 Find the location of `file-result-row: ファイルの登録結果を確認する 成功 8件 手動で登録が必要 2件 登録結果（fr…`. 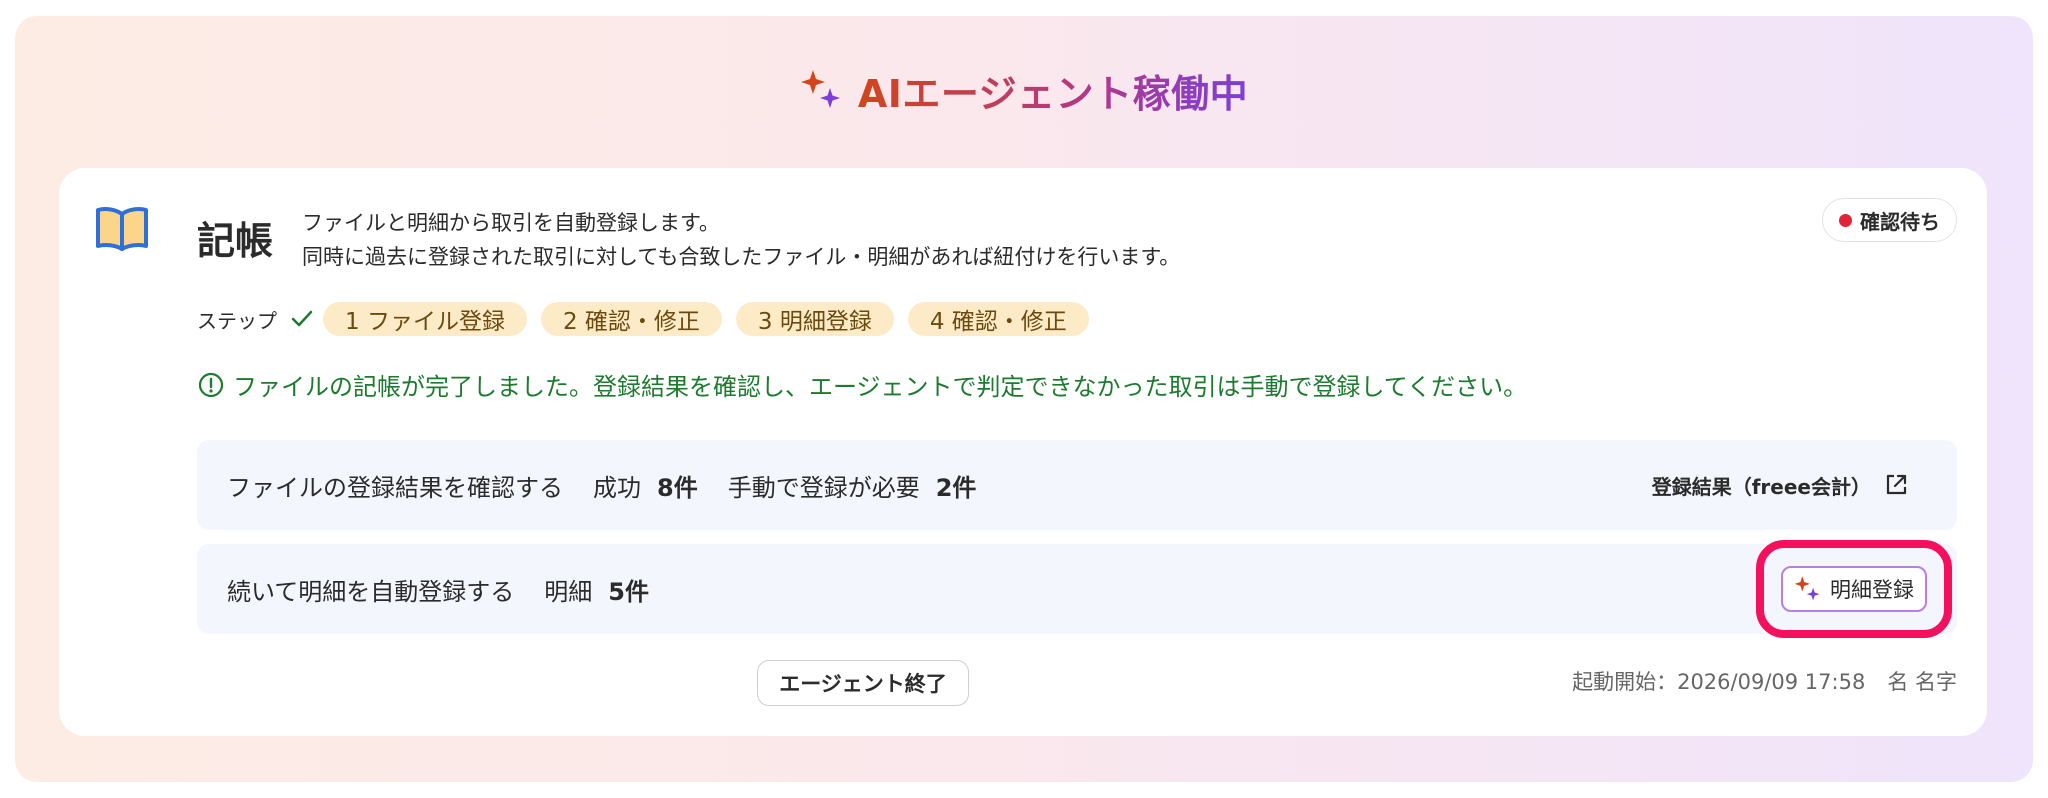

file-result-row: ファイルの登録結果を確認する 成功 8件 手動で登録が必要 2件 登録結果（fr… is located at coordinates (1077, 485).